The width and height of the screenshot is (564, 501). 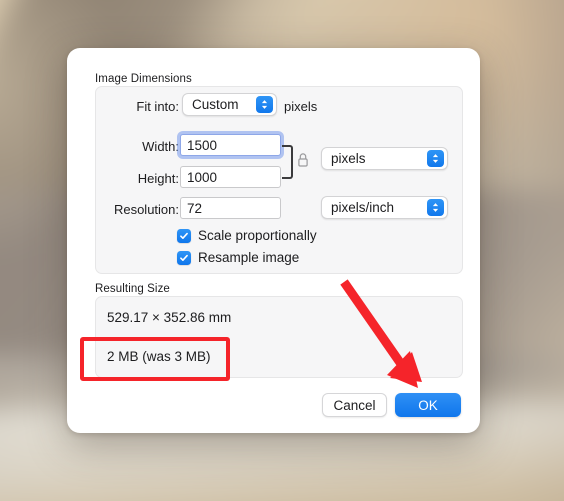 I want to click on height-input: 1000, so click(x=230, y=177).